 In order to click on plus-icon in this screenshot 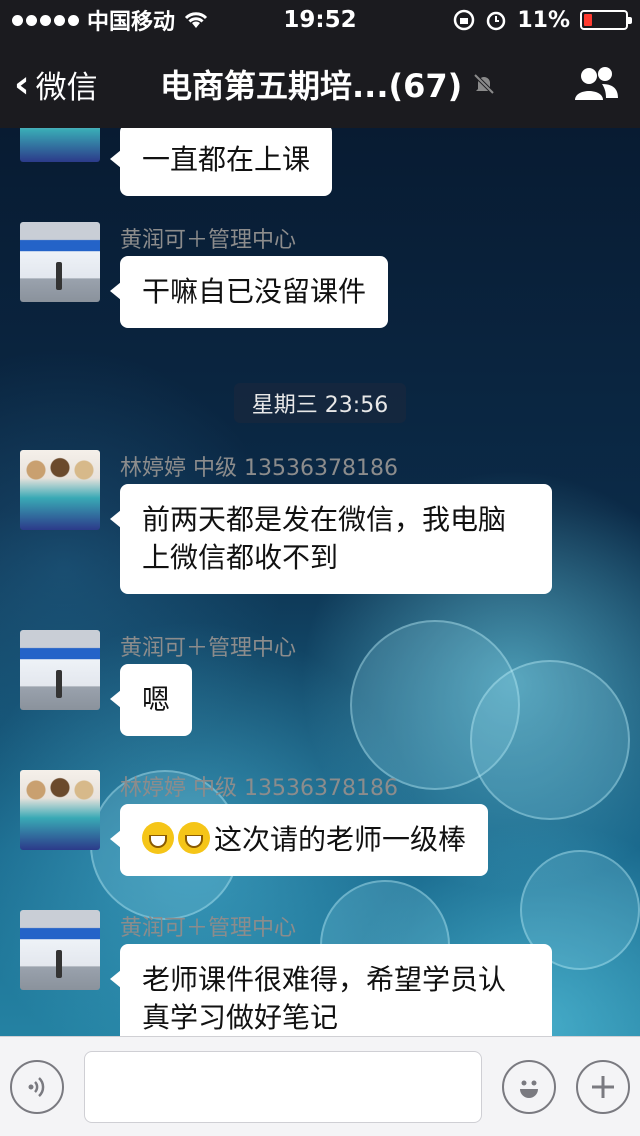, I will do `click(603, 1087)`.